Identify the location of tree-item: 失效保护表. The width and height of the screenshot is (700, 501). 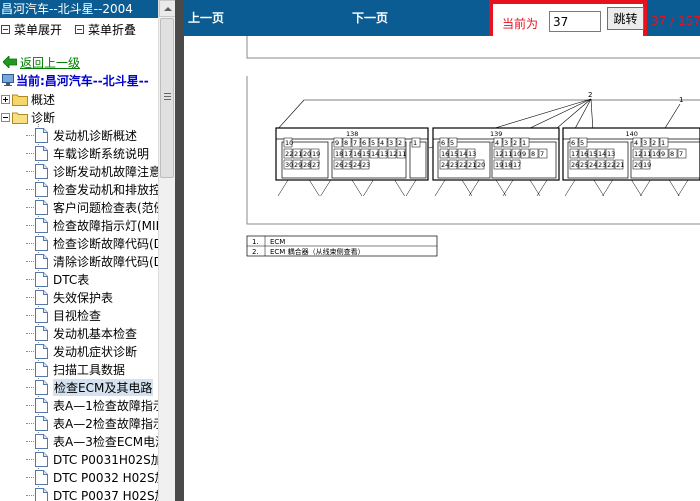
(69, 297).